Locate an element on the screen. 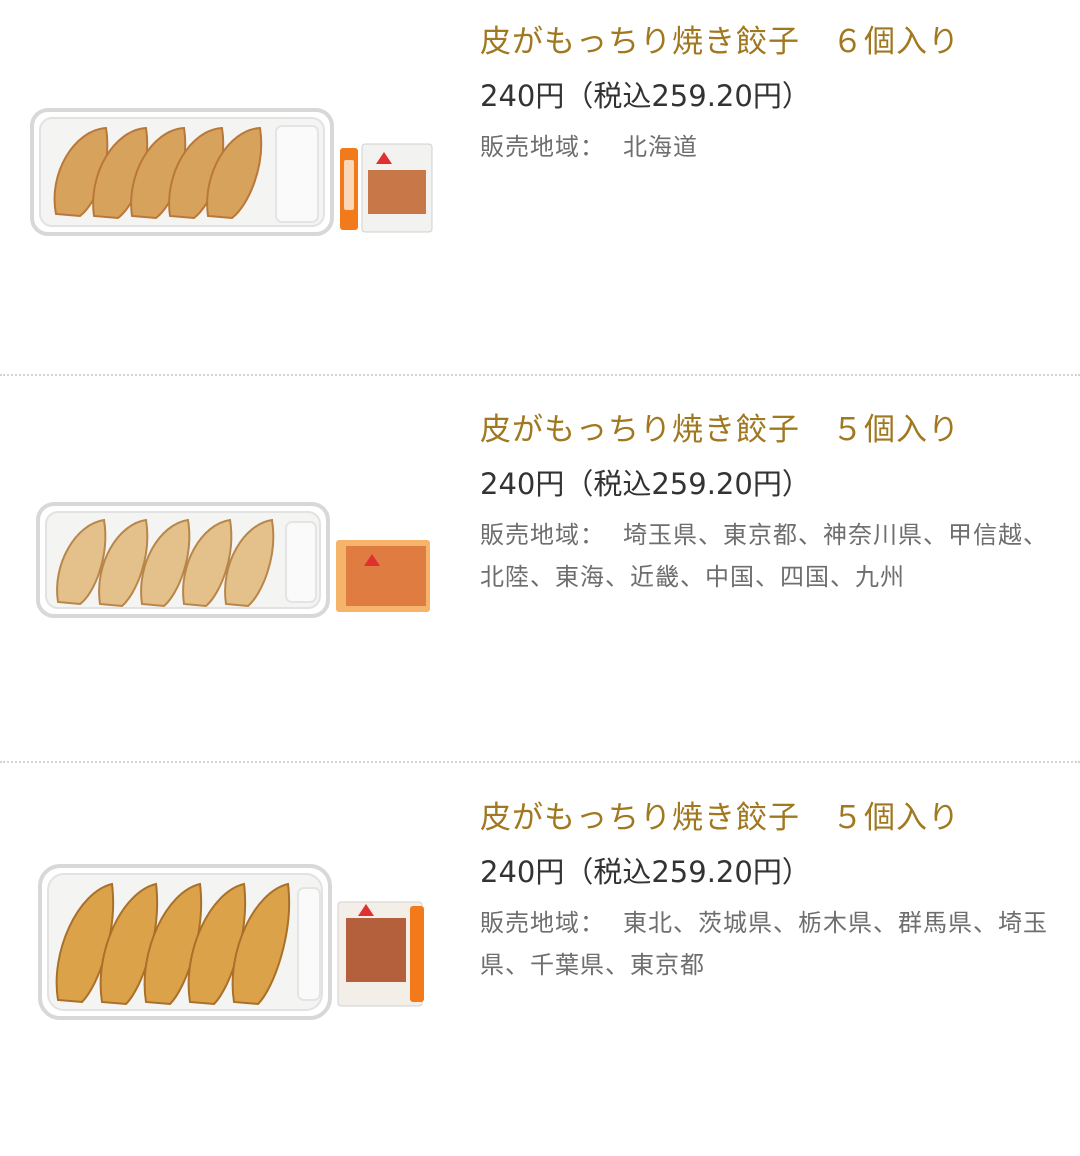  sales-region: 販売地域： 埼玉県、東京都、神奈川県、甲信越、北陸、東海、近畿、中国、四国、九州 is located at coordinates (775, 556).